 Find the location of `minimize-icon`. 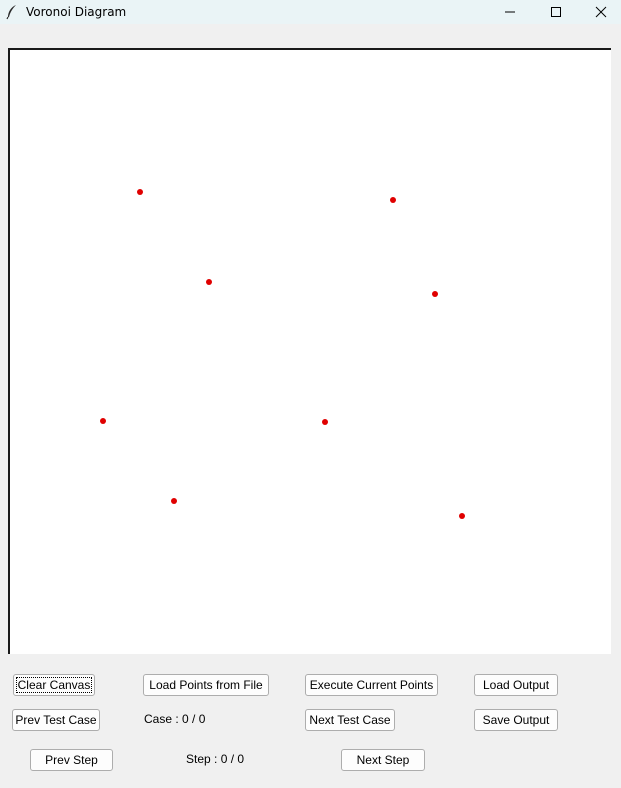

minimize-icon is located at coordinates (510, 12).